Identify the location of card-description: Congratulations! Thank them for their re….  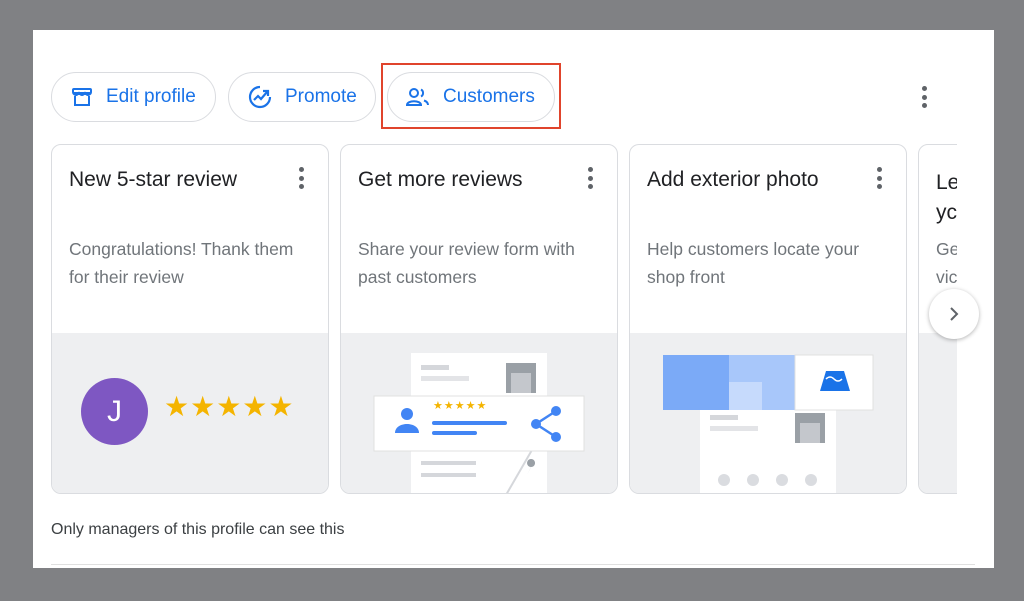
(181, 263).